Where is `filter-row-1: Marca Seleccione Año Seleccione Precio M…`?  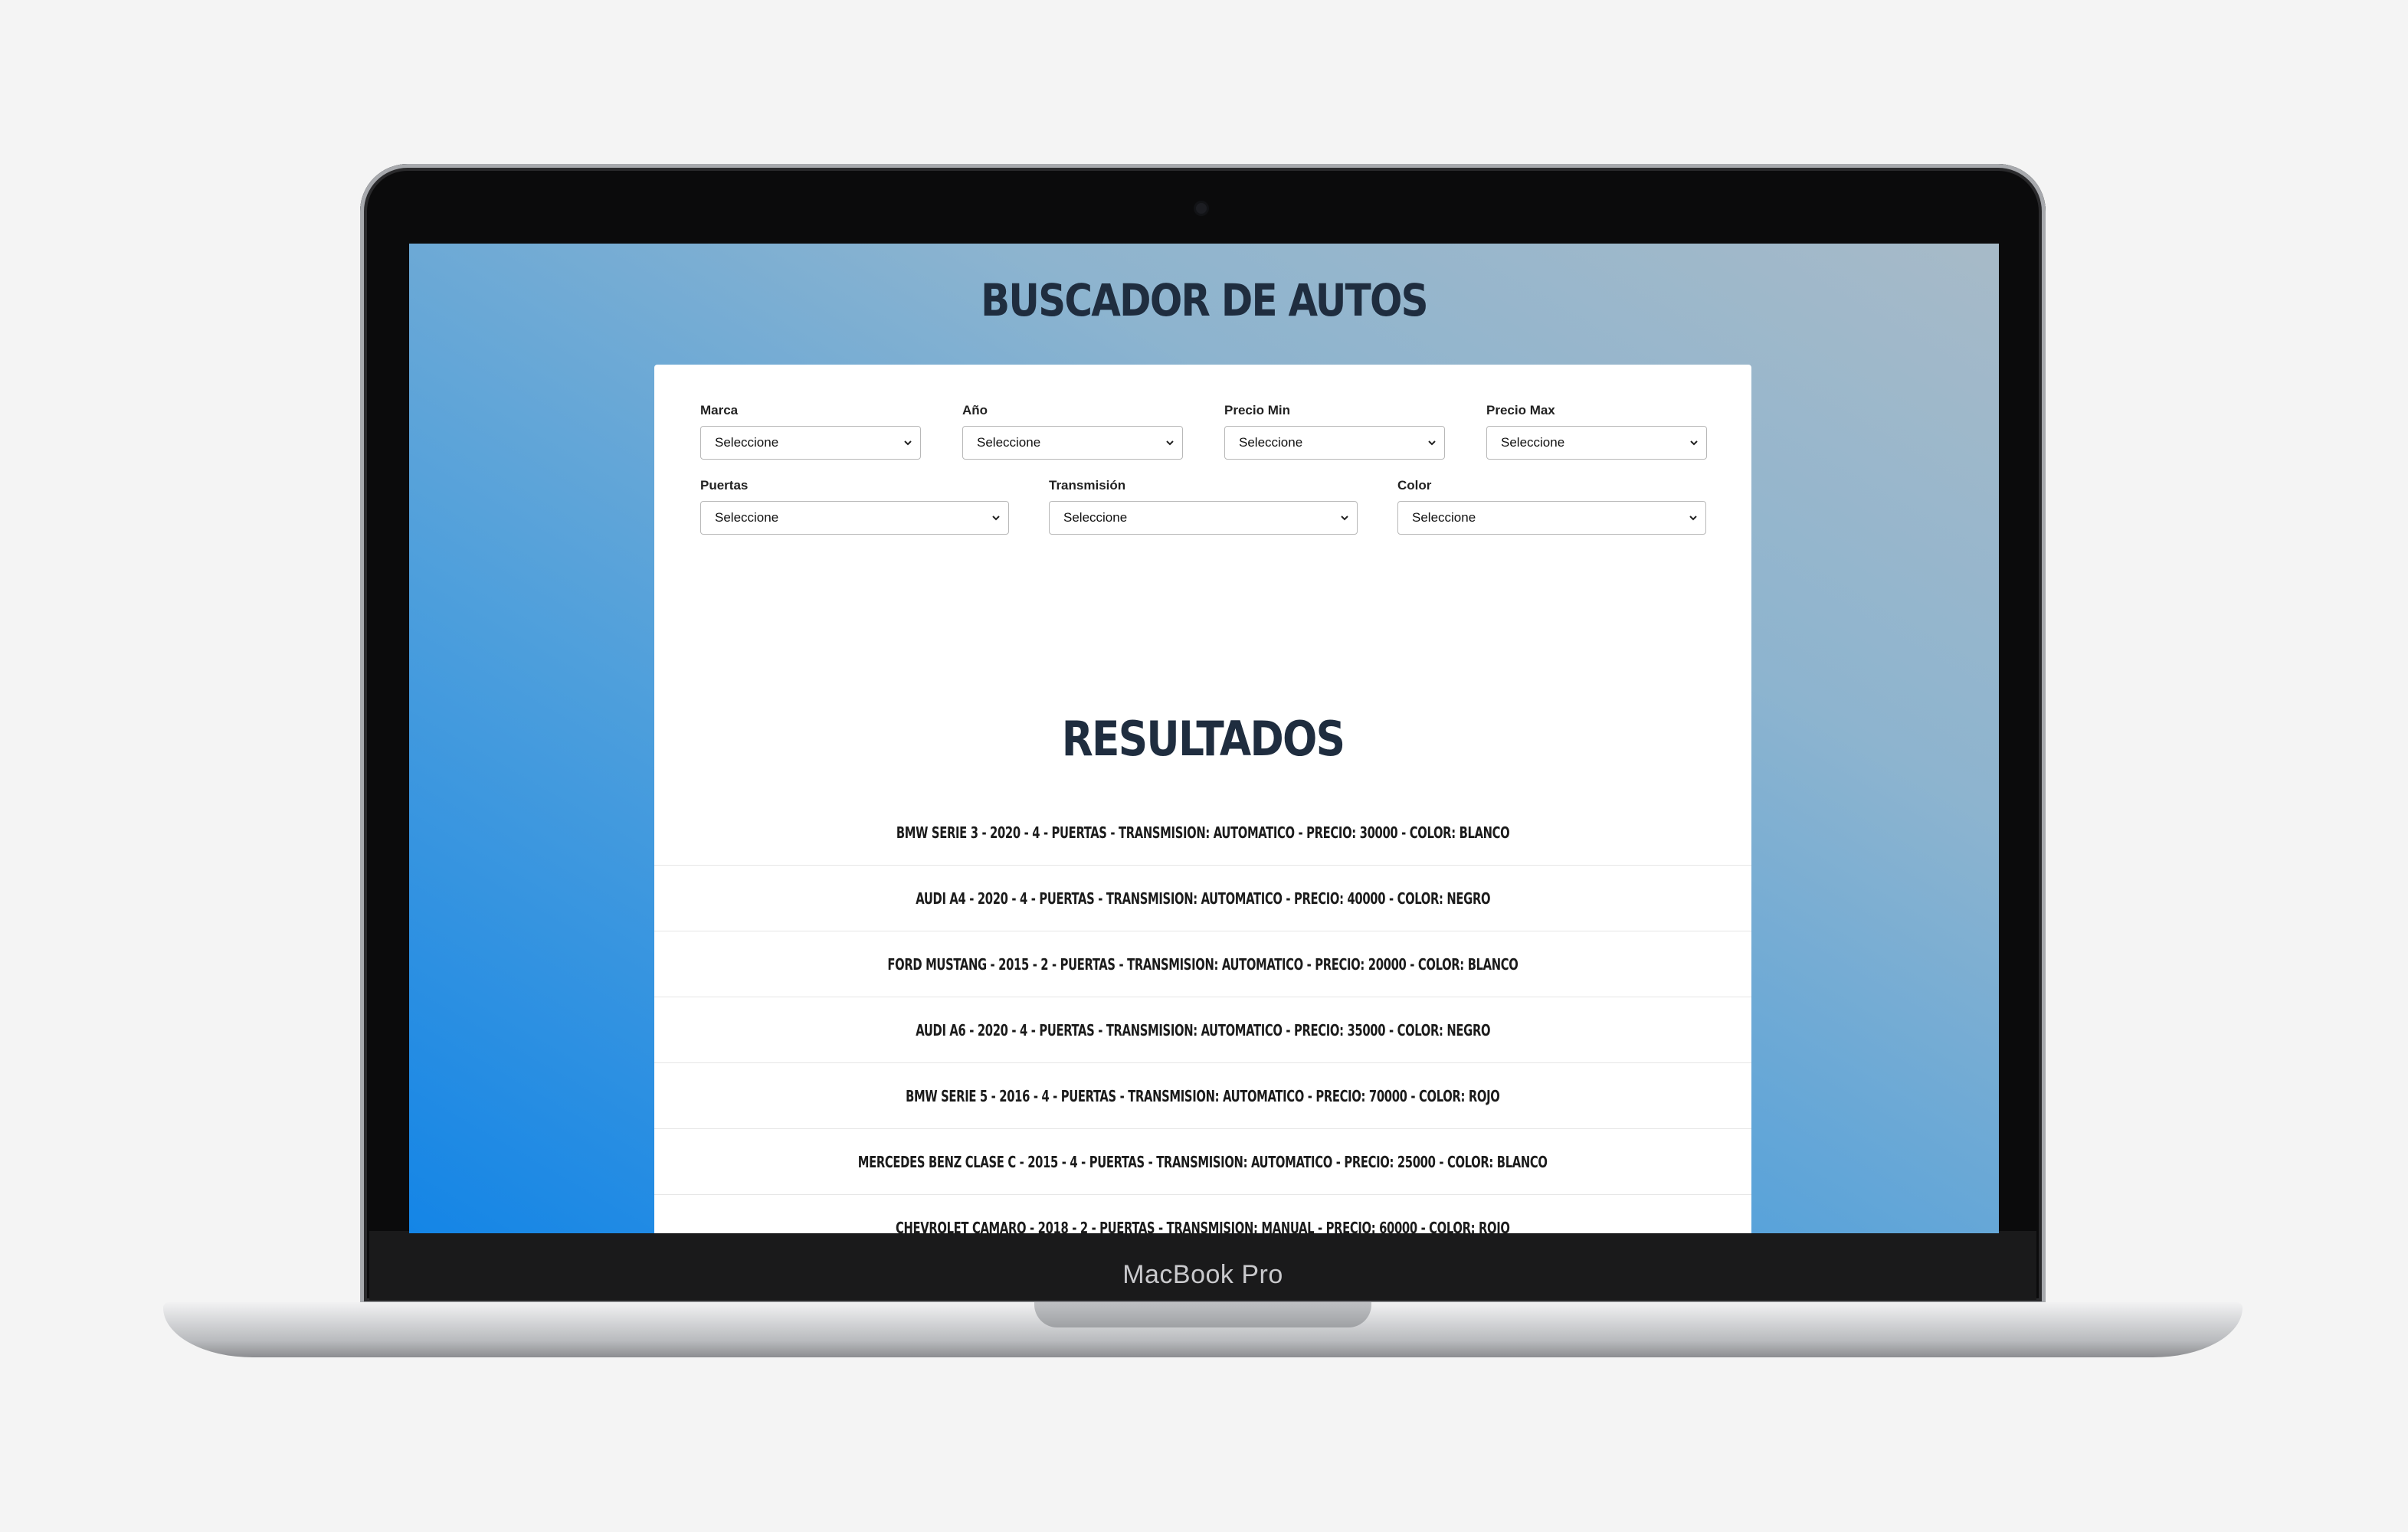 filter-row-1: Marca Seleccione Año Seleccione Precio M… is located at coordinates (1204, 431).